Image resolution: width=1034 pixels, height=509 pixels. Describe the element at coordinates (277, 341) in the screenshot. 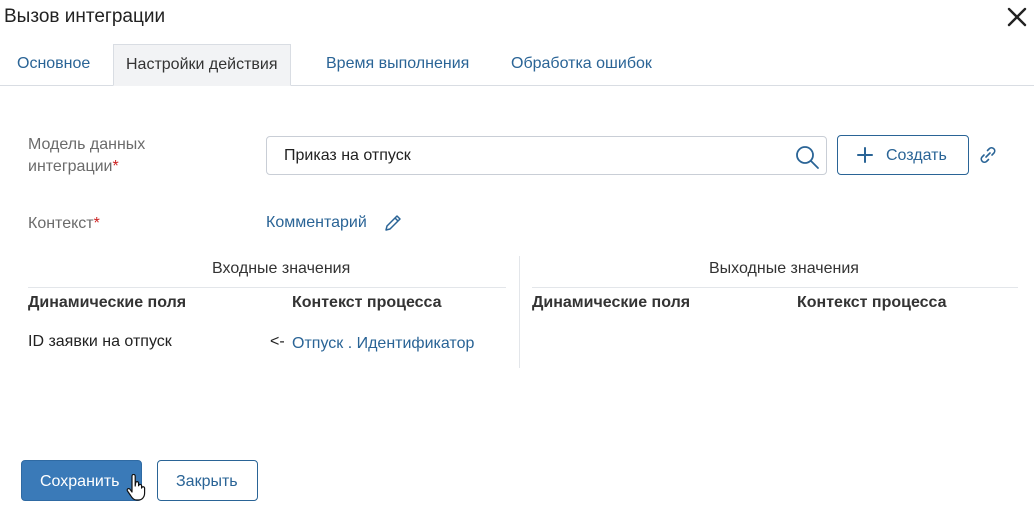

I see `input-row-arrow: <-` at that location.